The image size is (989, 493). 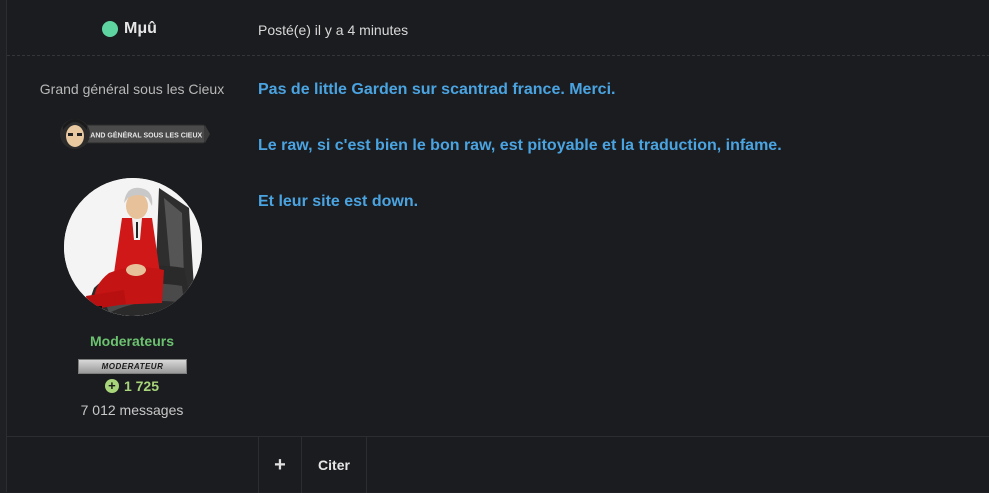 I want to click on moderator-badge: MODERATEUR, so click(x=132, y=366).